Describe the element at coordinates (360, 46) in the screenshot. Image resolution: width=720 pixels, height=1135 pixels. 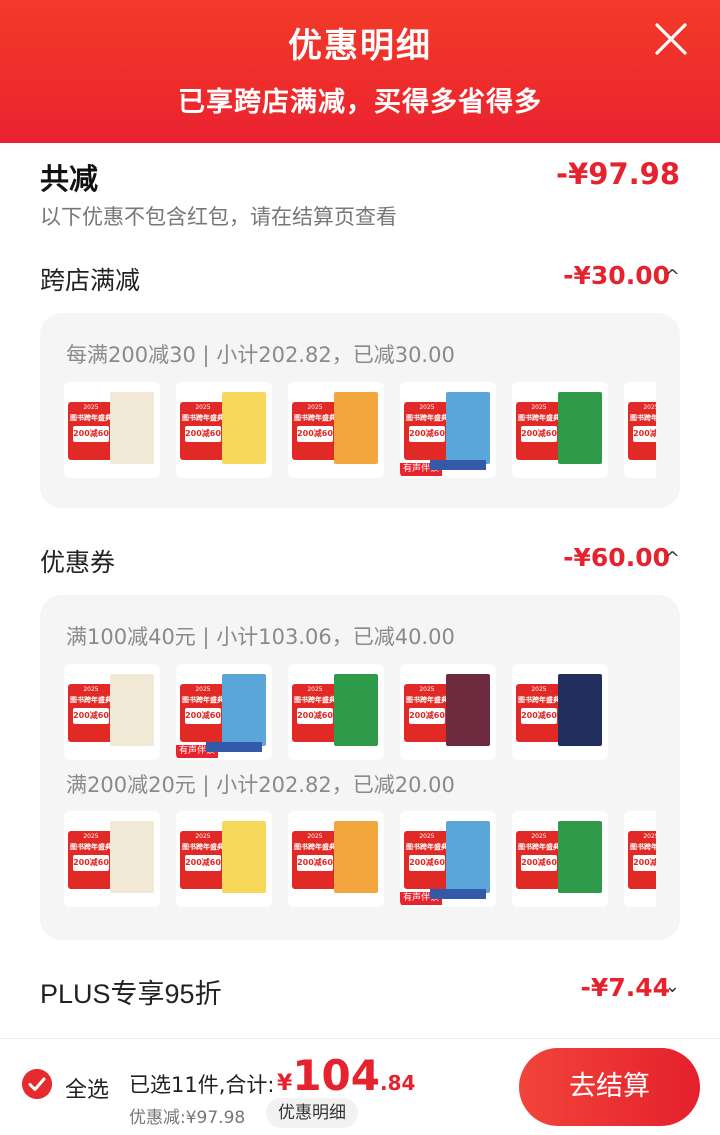
I see `page-title: 优惠明细` at that location.